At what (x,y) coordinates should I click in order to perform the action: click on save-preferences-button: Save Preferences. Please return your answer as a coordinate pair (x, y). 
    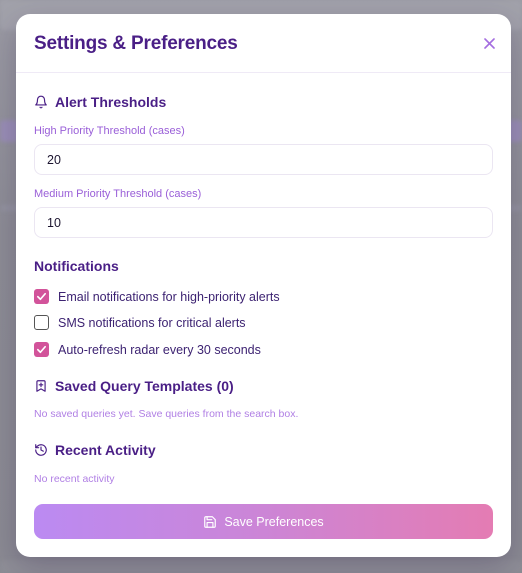
    Looking at the image, I should click on (263, 521).